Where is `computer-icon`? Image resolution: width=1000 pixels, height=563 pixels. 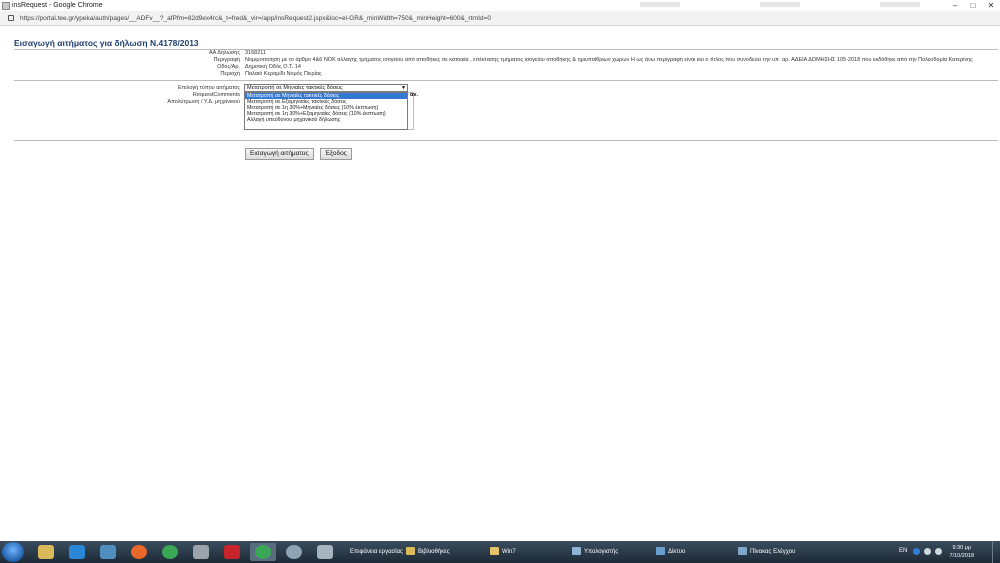 computer-icon is located at coordinates (576, 551).